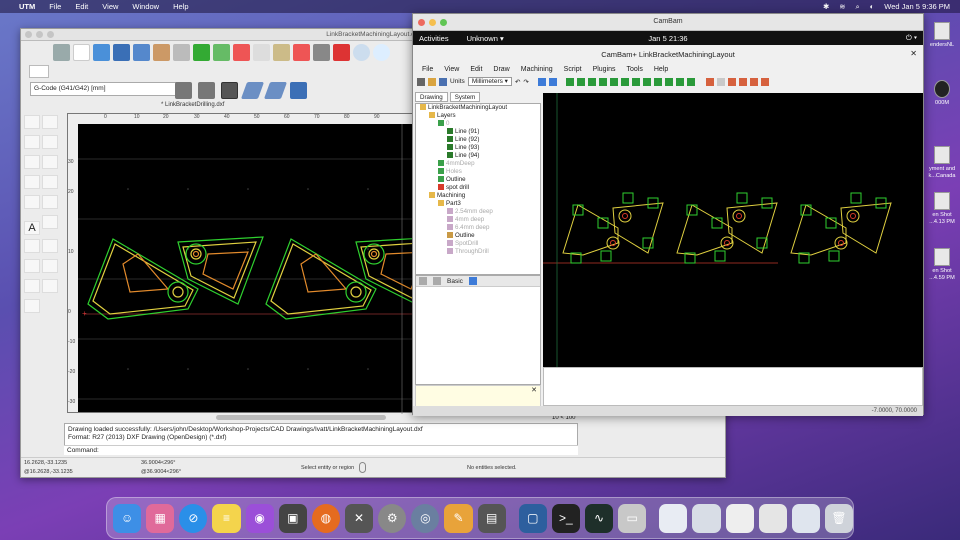 This screenshot has height=540, width=960. Describe the element at coordinates (489, 81) in the screenshot. I see `units-select: Millimeters ▾` at that location.